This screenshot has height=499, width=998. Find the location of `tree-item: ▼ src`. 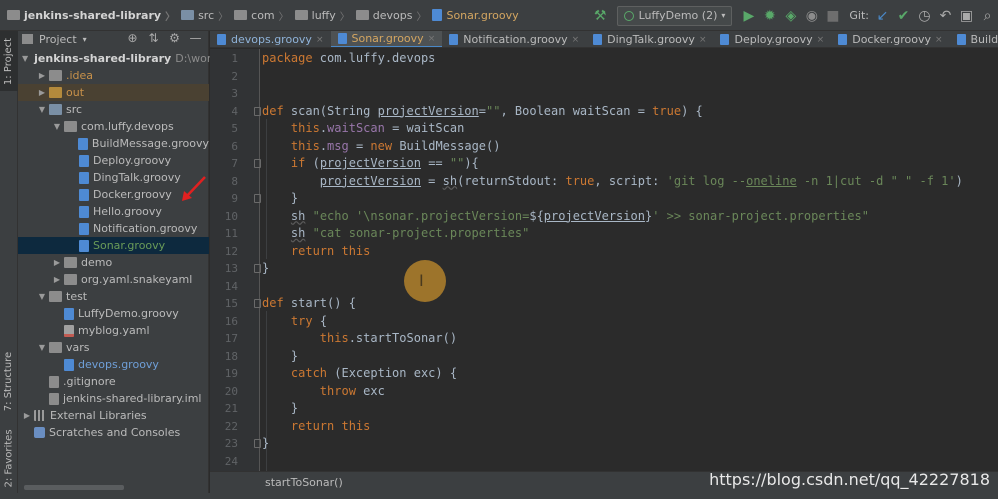

tree-item: ▼ src is located at coordinates (113, 109).